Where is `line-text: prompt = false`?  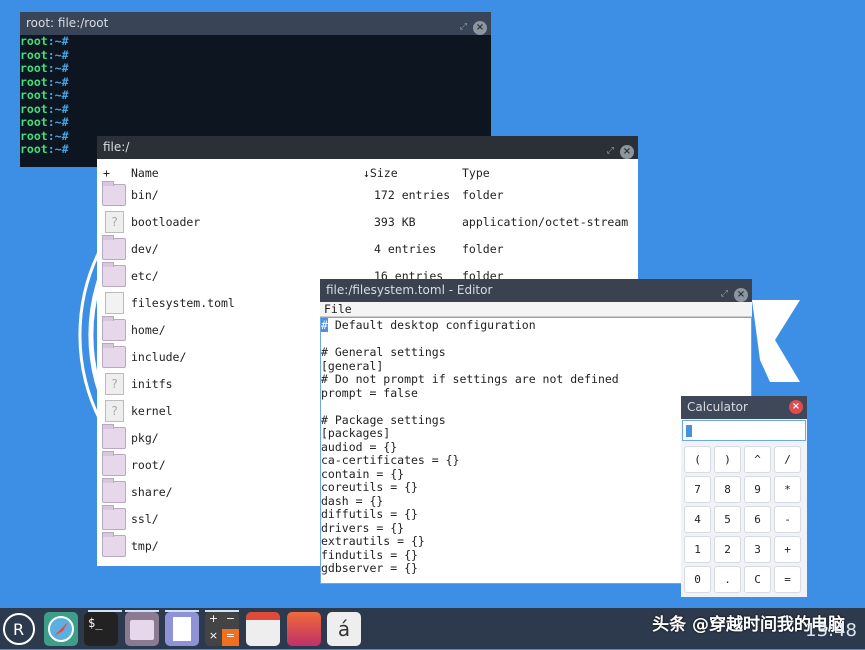 line-text: prompt = false is located at coordinates (369, 392).